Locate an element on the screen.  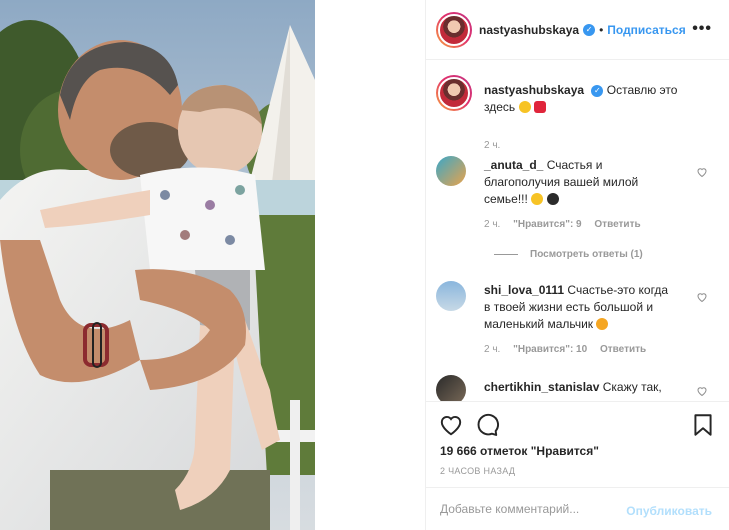
caption-line1: Оставлю это is located at coordinates (642, 90).